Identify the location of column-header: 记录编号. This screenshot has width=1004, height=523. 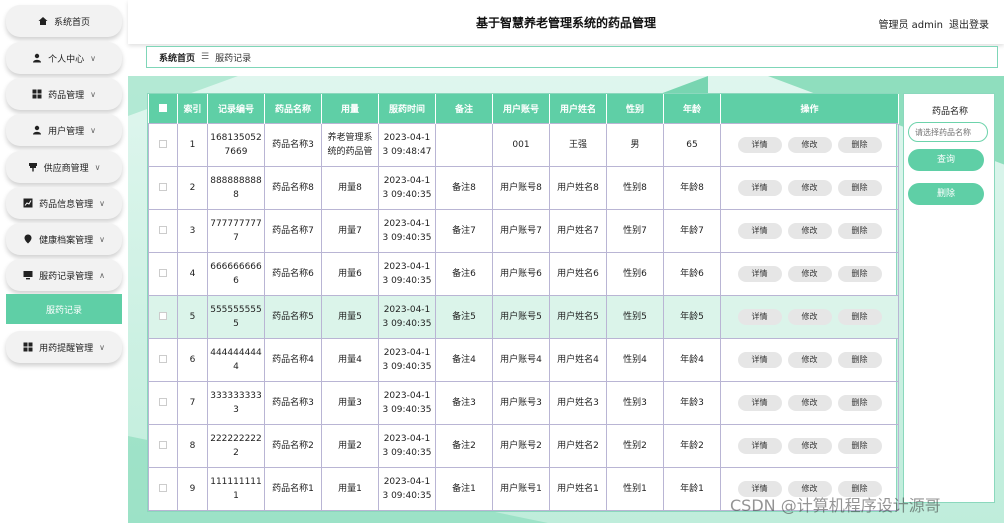
(236, 108).